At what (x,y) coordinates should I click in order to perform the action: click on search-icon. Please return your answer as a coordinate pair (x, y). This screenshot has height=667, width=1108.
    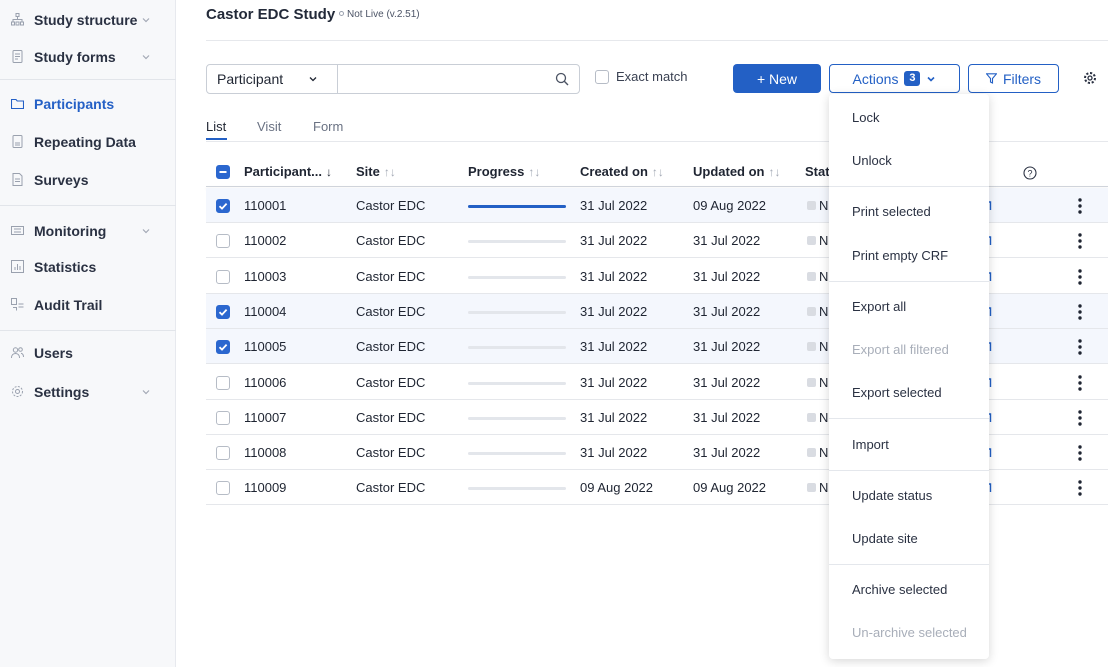
    Looking at the image, I should click on (562, 79).